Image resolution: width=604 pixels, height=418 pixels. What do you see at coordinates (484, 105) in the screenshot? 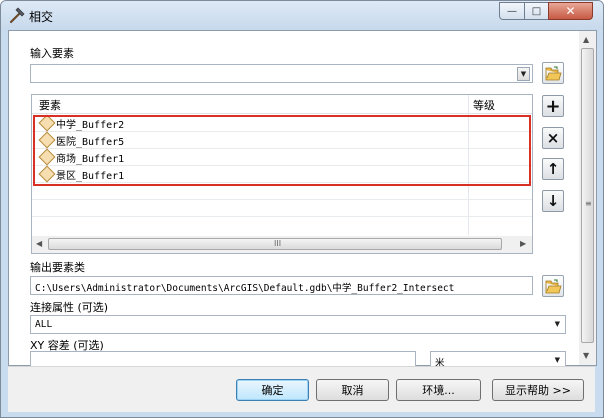
I see `column-header-rank: 等级` at bounding box center [484, 105].